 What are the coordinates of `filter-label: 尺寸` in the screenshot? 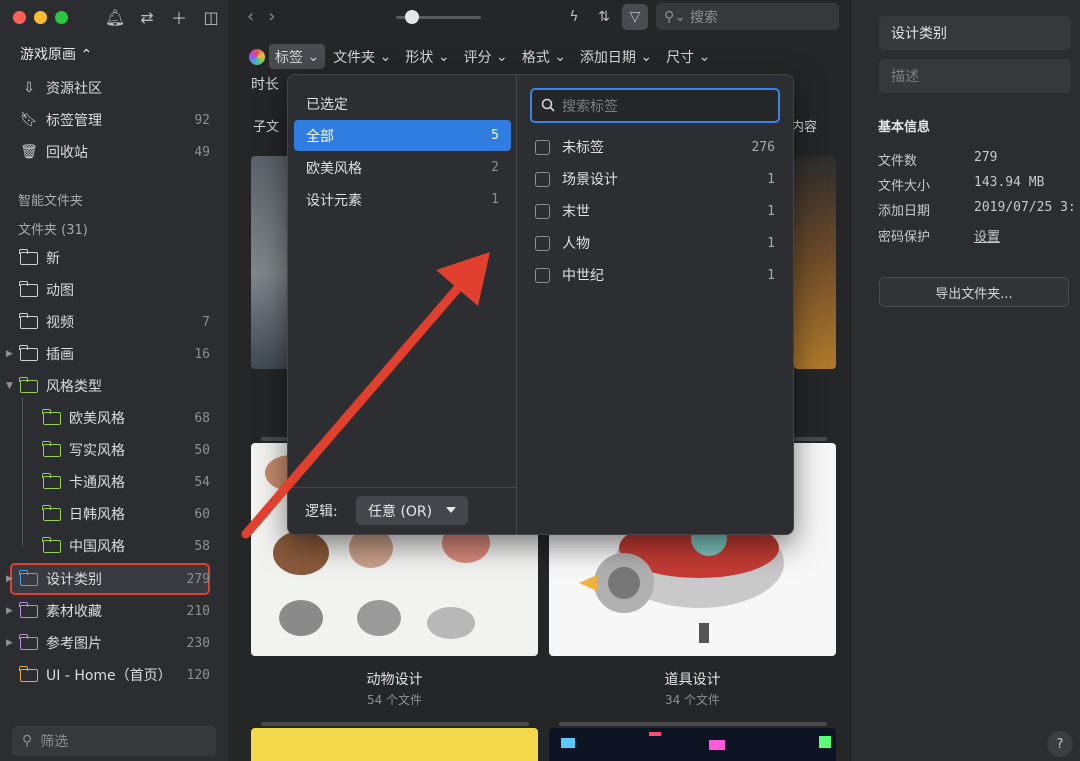 It's located at (680, 57).